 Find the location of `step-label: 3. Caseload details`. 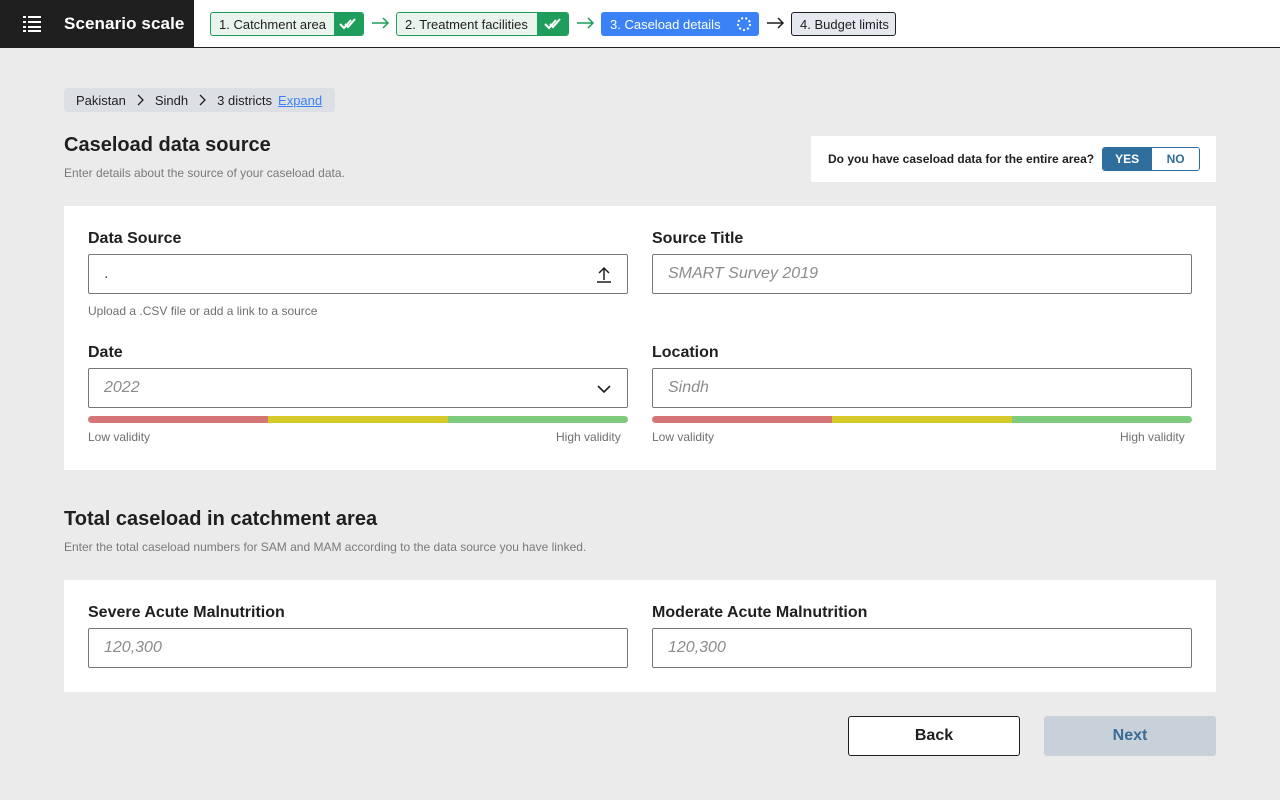

step-label: 3. Caseload details is located at coordinates (665, 24).